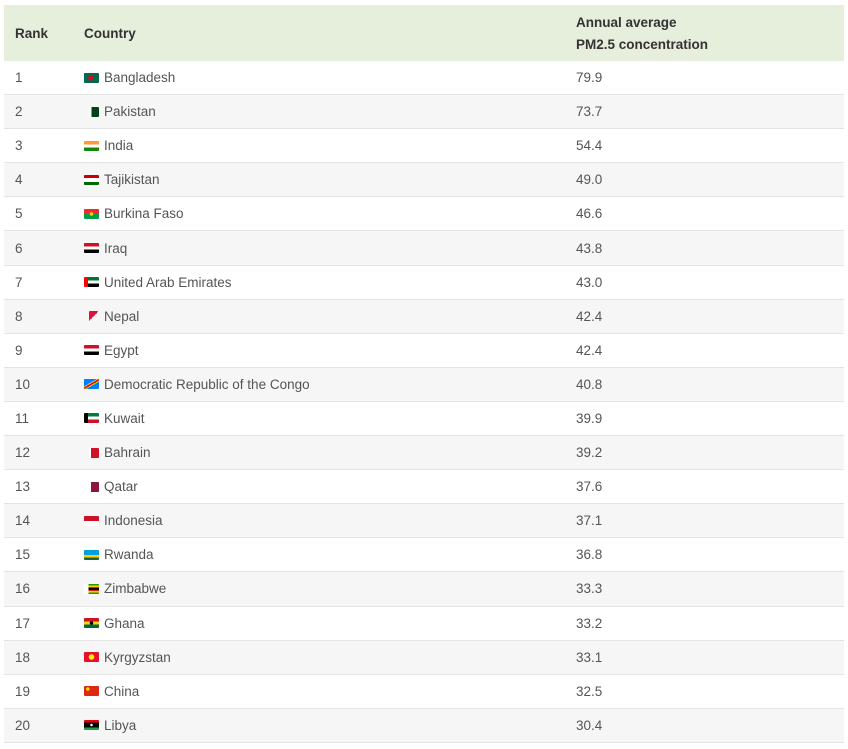 The image size is (848, 749). Describe the element at coordinates (124, 623) in the screenshot. I see `country-name: Ghana` at that location.